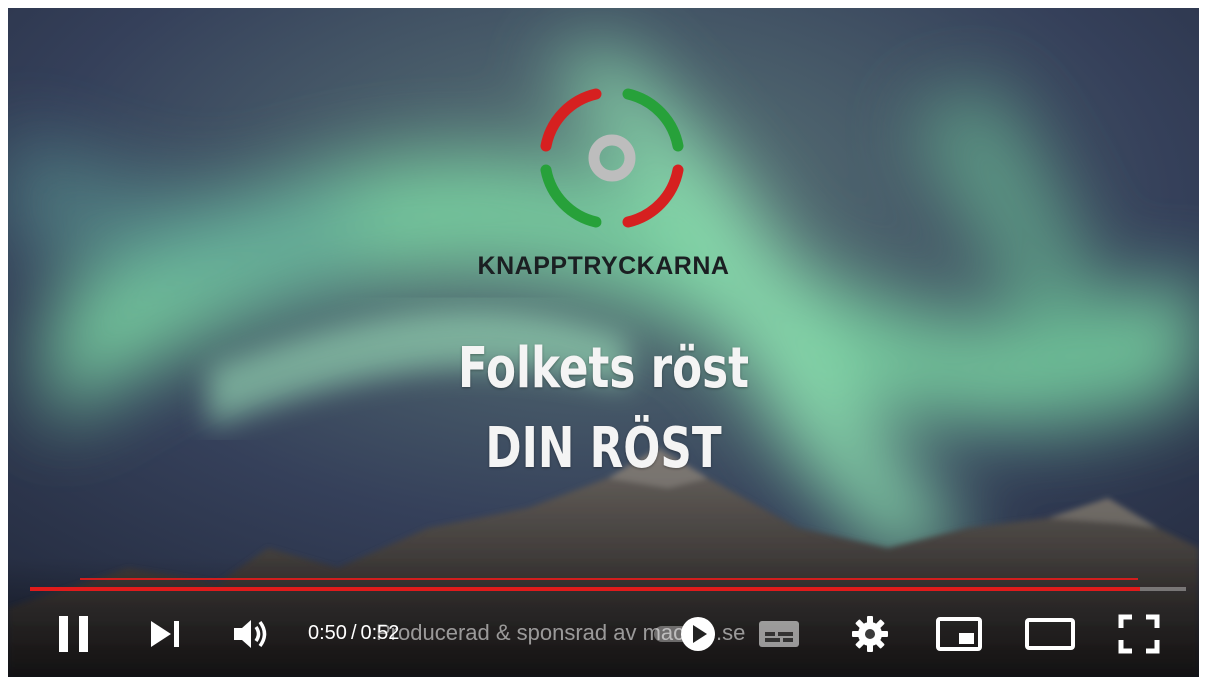 The image size is (1207, 677). I want to click on pause-icon, so click(73, 634).